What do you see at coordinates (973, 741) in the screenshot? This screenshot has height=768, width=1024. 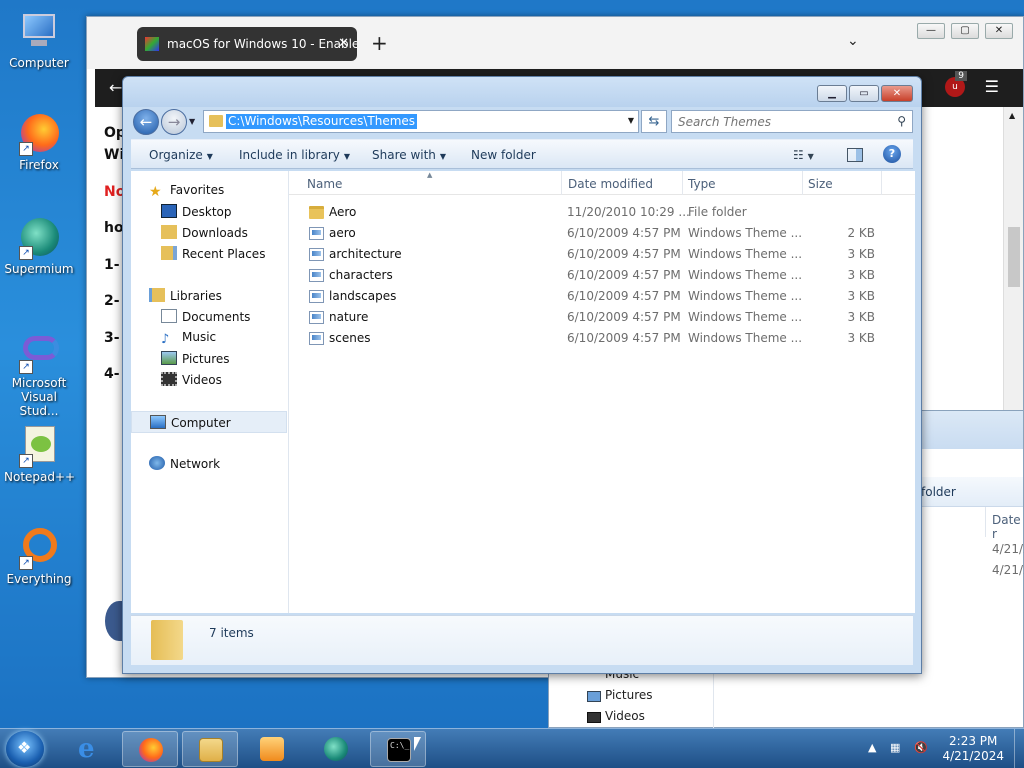 I see `clock-time: 2:23 PM` at bounding box center [973, 741].